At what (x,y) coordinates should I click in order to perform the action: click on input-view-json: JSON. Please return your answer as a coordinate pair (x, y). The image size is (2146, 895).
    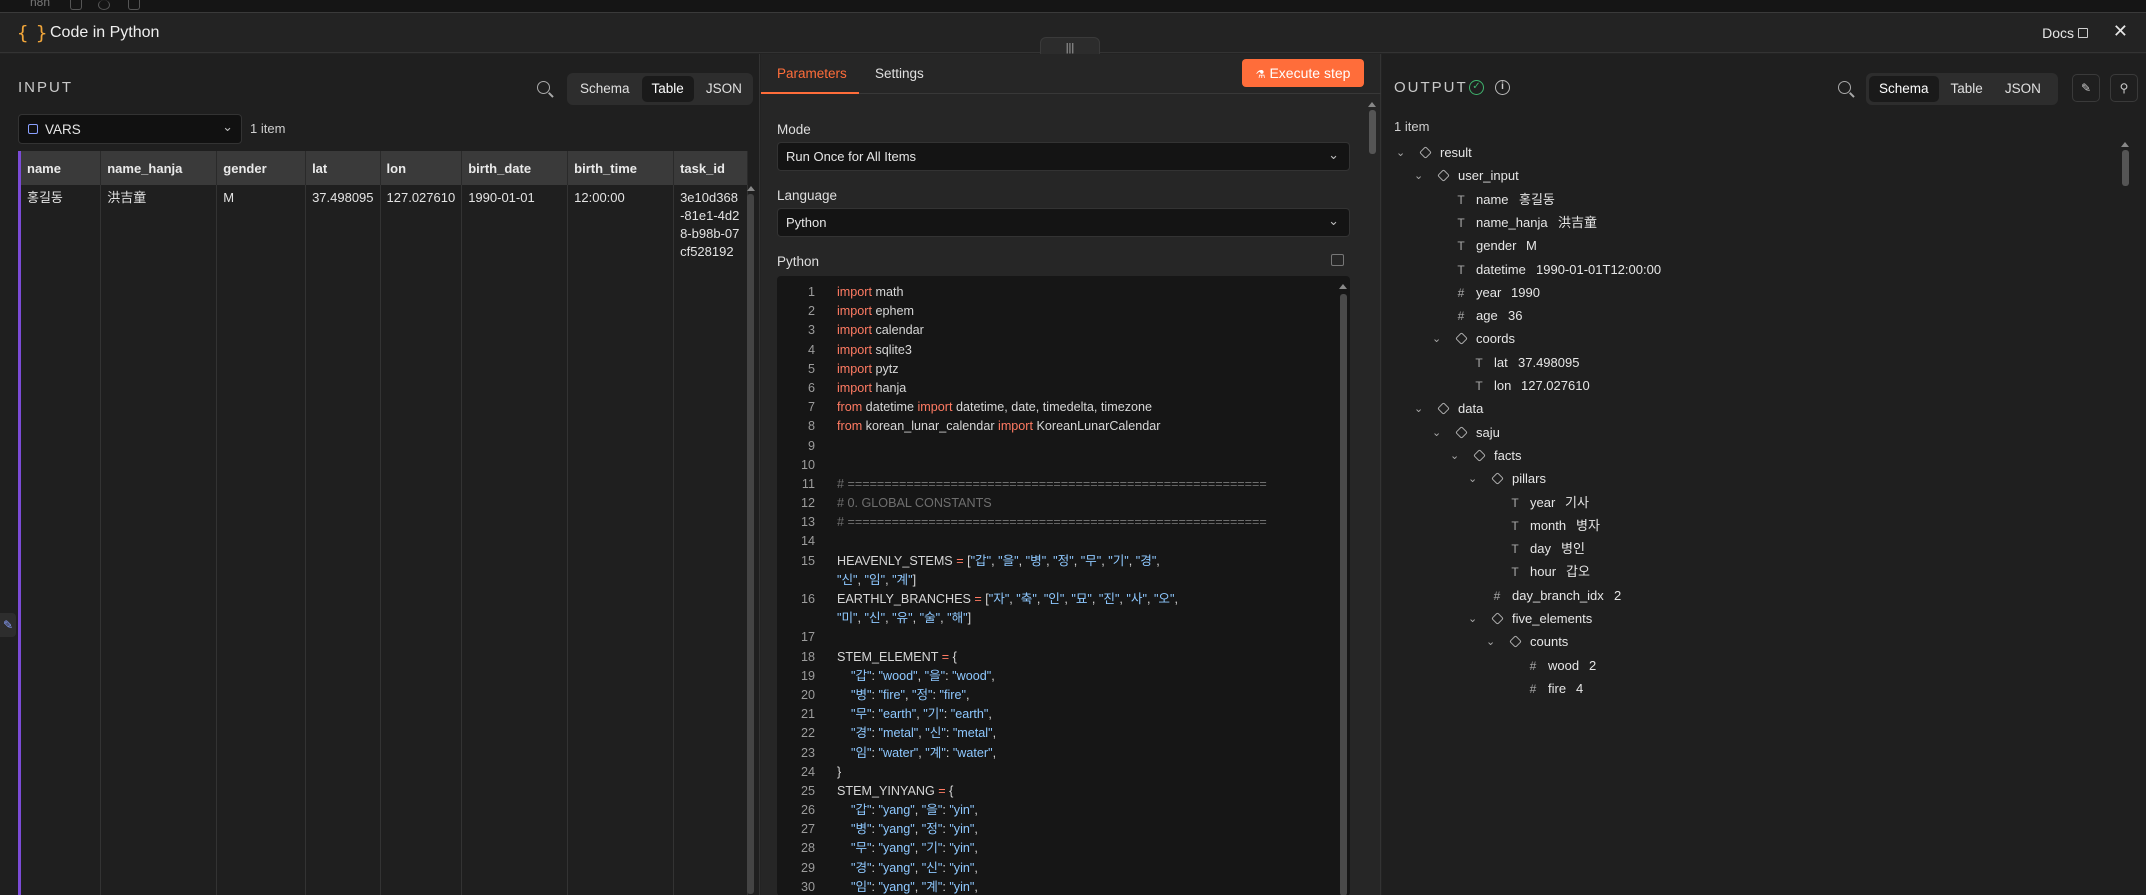
    Looking at the image, I should click on (724, 89).